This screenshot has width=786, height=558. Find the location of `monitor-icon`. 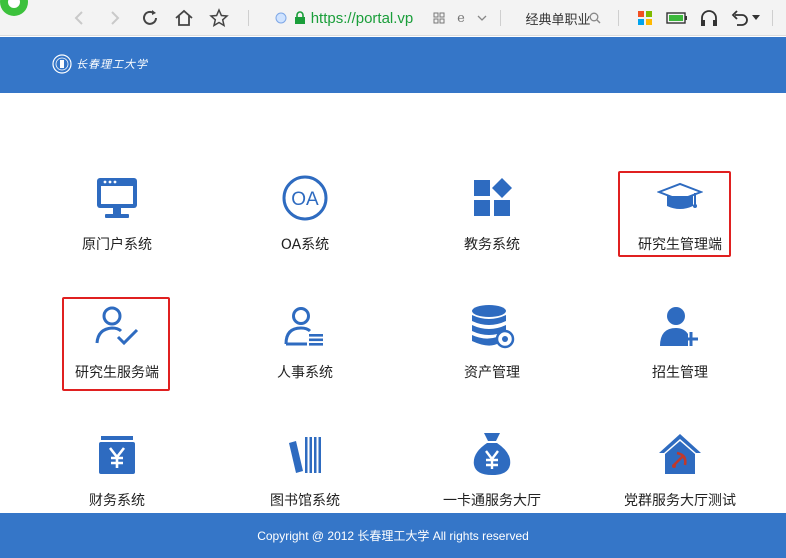

monitor-icon is located at coordinates (117, 198).